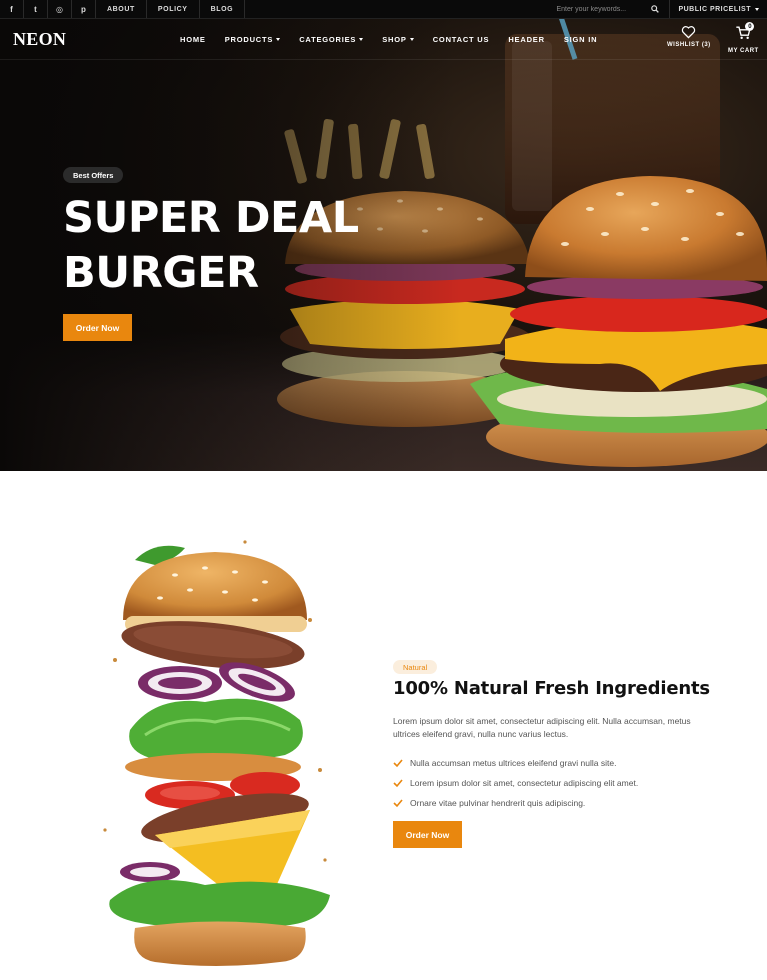  Describe the element at coordinates (97, 327) in the screenshot. I see `hero-order-now-button: Order Now` at that location.